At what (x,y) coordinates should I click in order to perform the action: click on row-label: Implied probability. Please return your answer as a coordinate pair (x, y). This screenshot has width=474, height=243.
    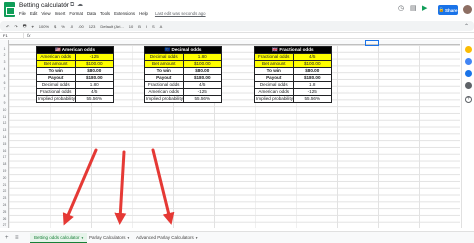
    Looking at the image, I should click on (164, 99).